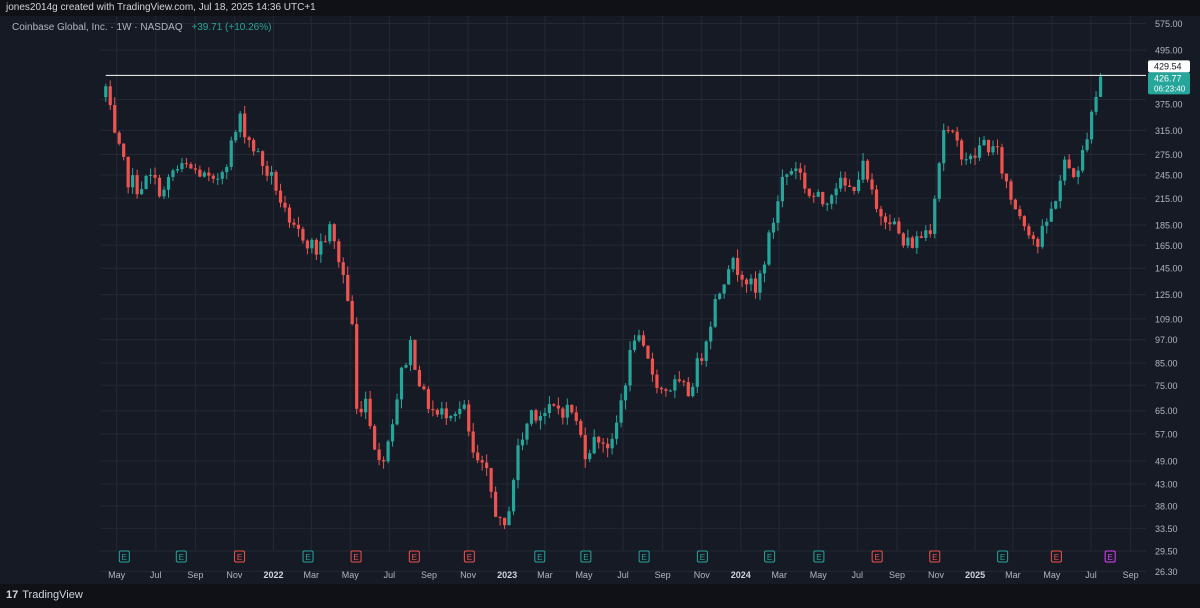 The width and height of the screenshot is (1200, 608). I want to click on time-tick-label: 2022, so click(273, 575).